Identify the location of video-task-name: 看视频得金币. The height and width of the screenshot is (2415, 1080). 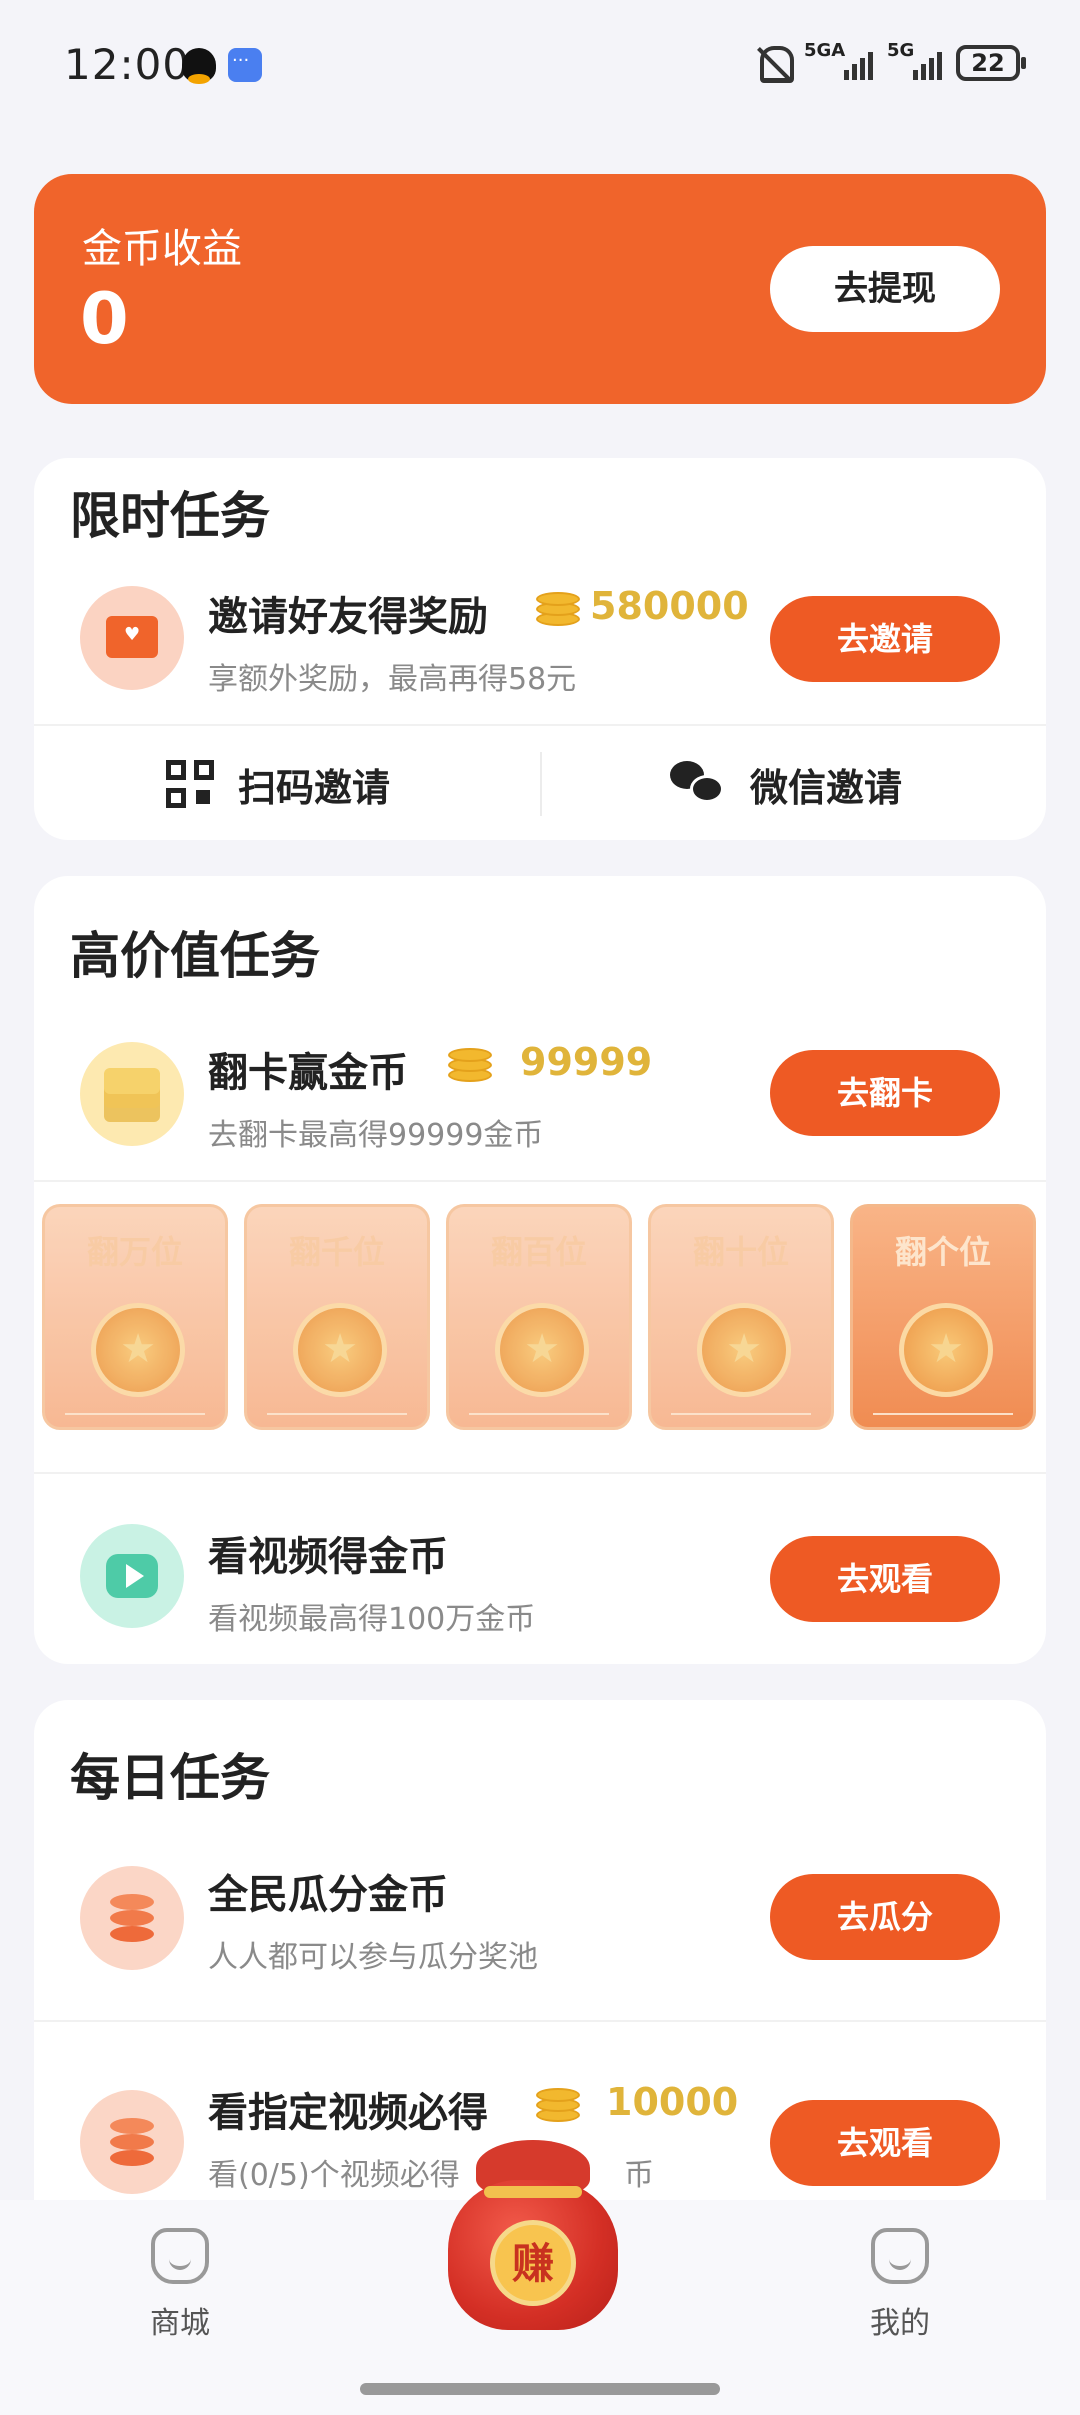
(328, 1557).